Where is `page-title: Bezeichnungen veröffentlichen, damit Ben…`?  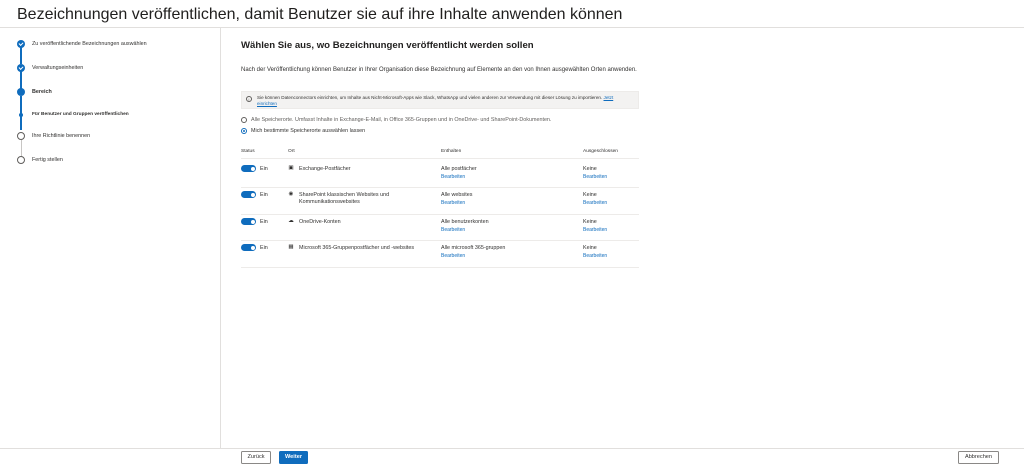
page-title: Bezeichnungen veröffentlichen, damit Ben… is located at coordinates (320, 14).